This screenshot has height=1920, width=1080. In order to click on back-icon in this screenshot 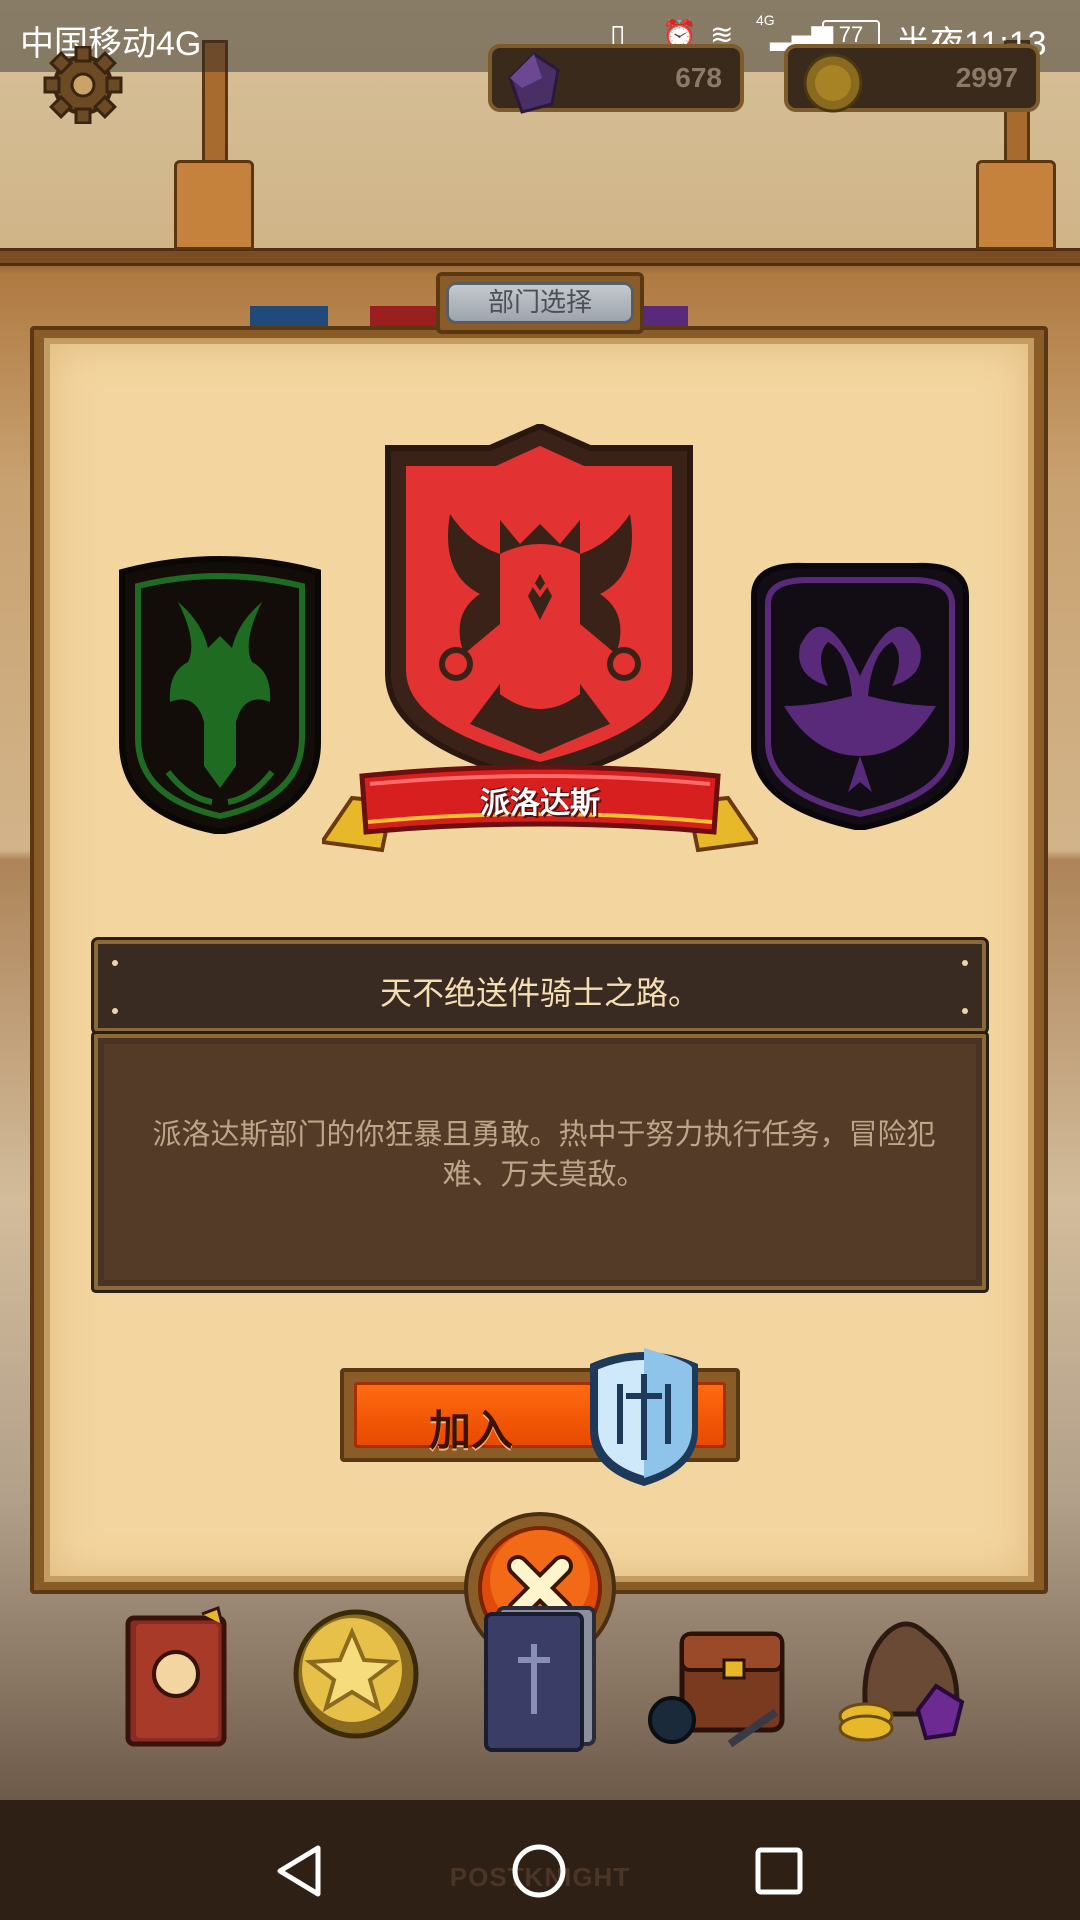, I will do `click(301, 1871)`.